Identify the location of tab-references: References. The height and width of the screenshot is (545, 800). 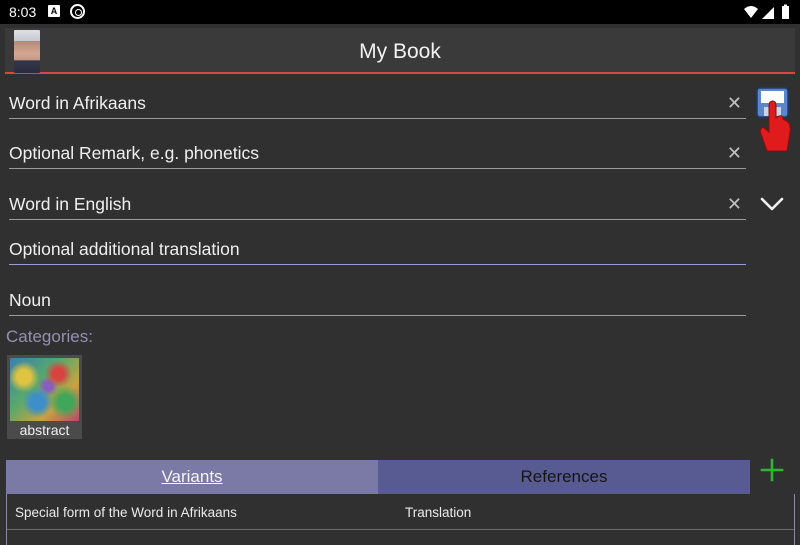
(564, 477).